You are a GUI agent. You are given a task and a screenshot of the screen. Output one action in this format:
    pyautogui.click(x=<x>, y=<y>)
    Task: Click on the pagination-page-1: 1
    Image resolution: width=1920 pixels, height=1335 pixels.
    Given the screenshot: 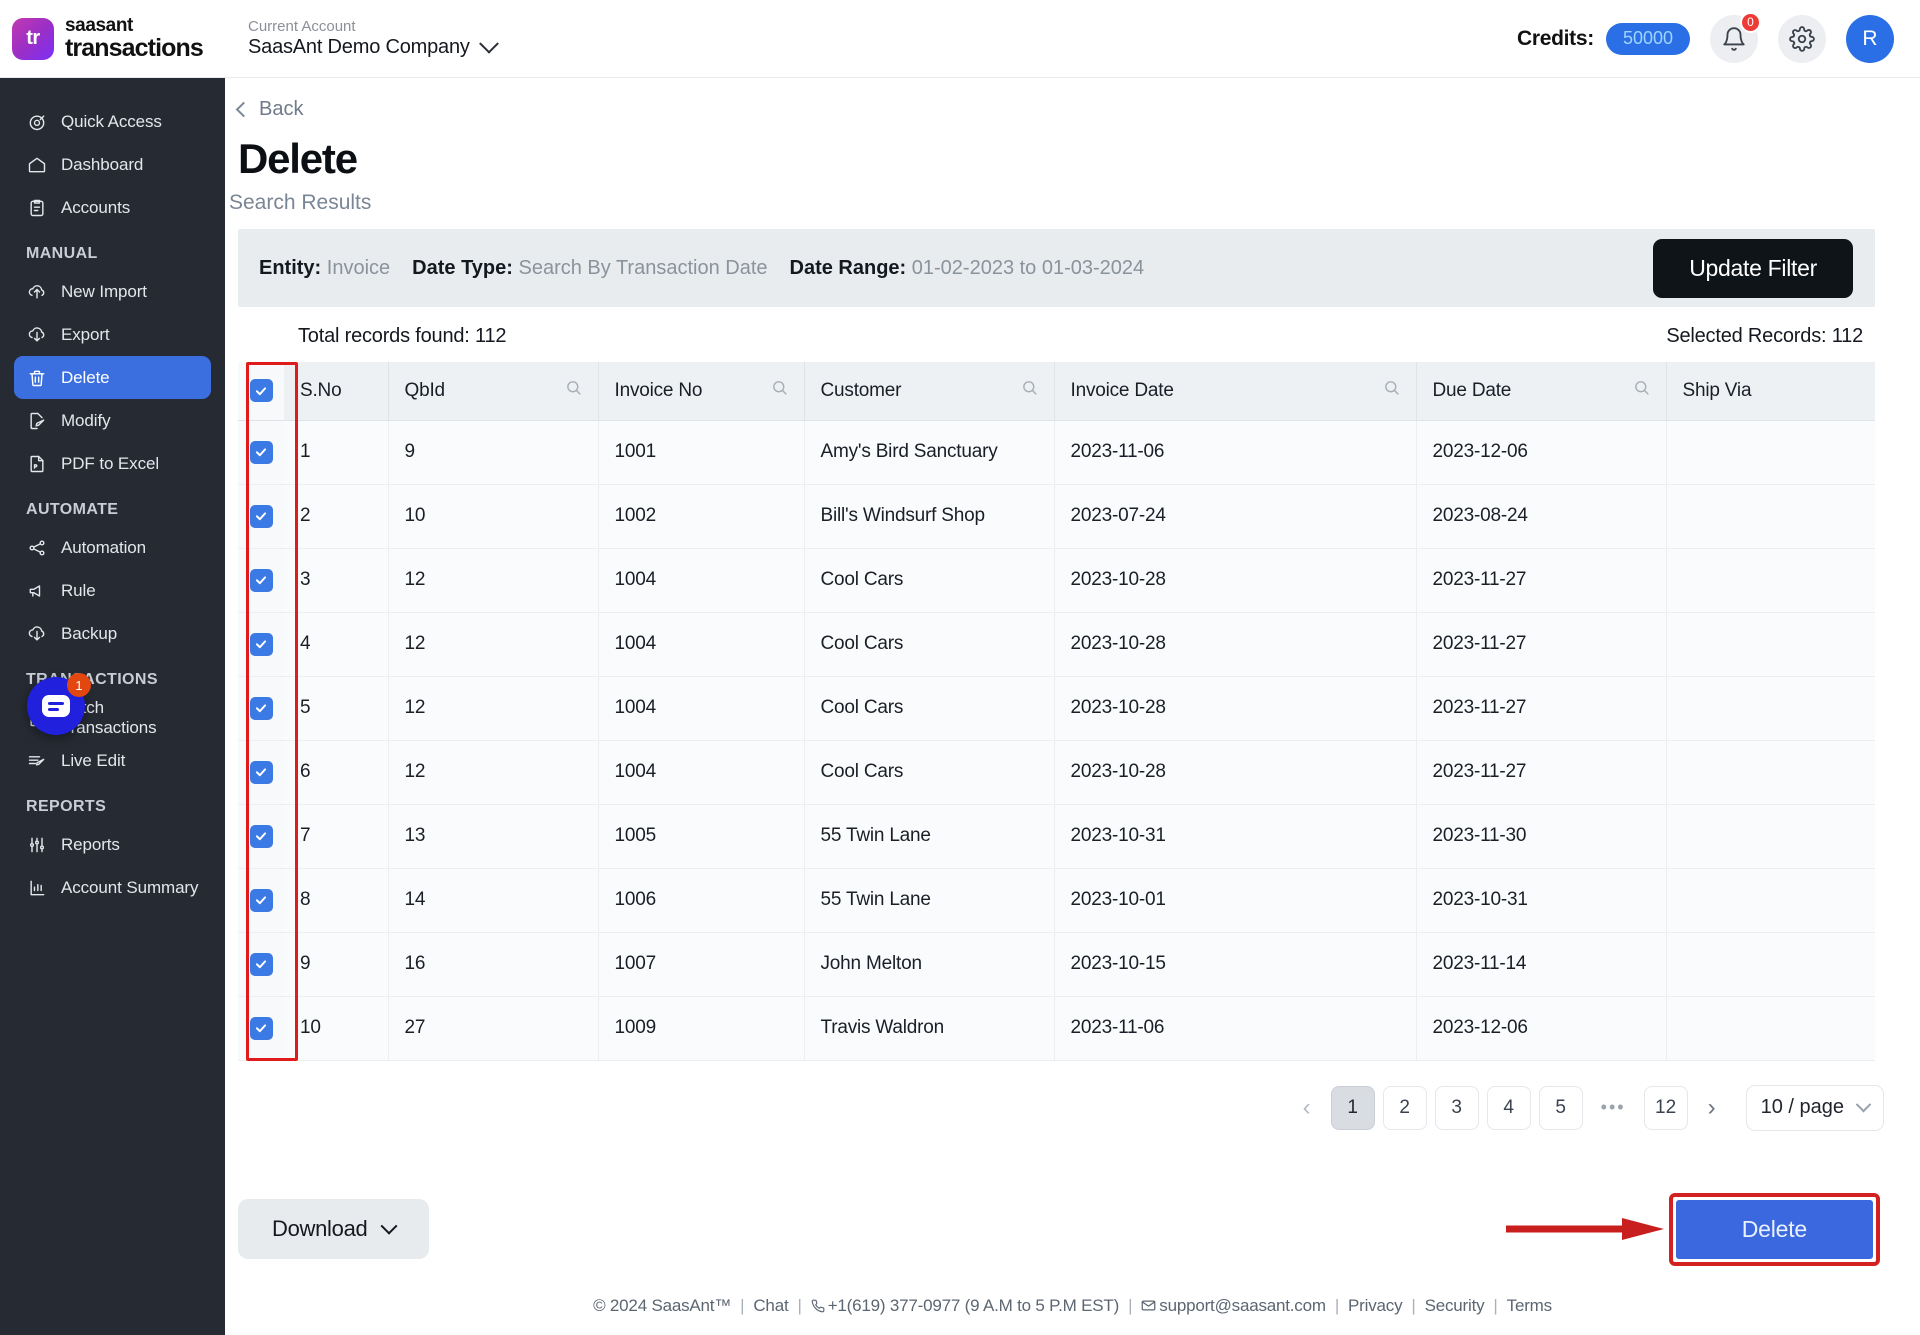 What is the action you would take?
    pyautogui.click(x=1352, y=1107)
    